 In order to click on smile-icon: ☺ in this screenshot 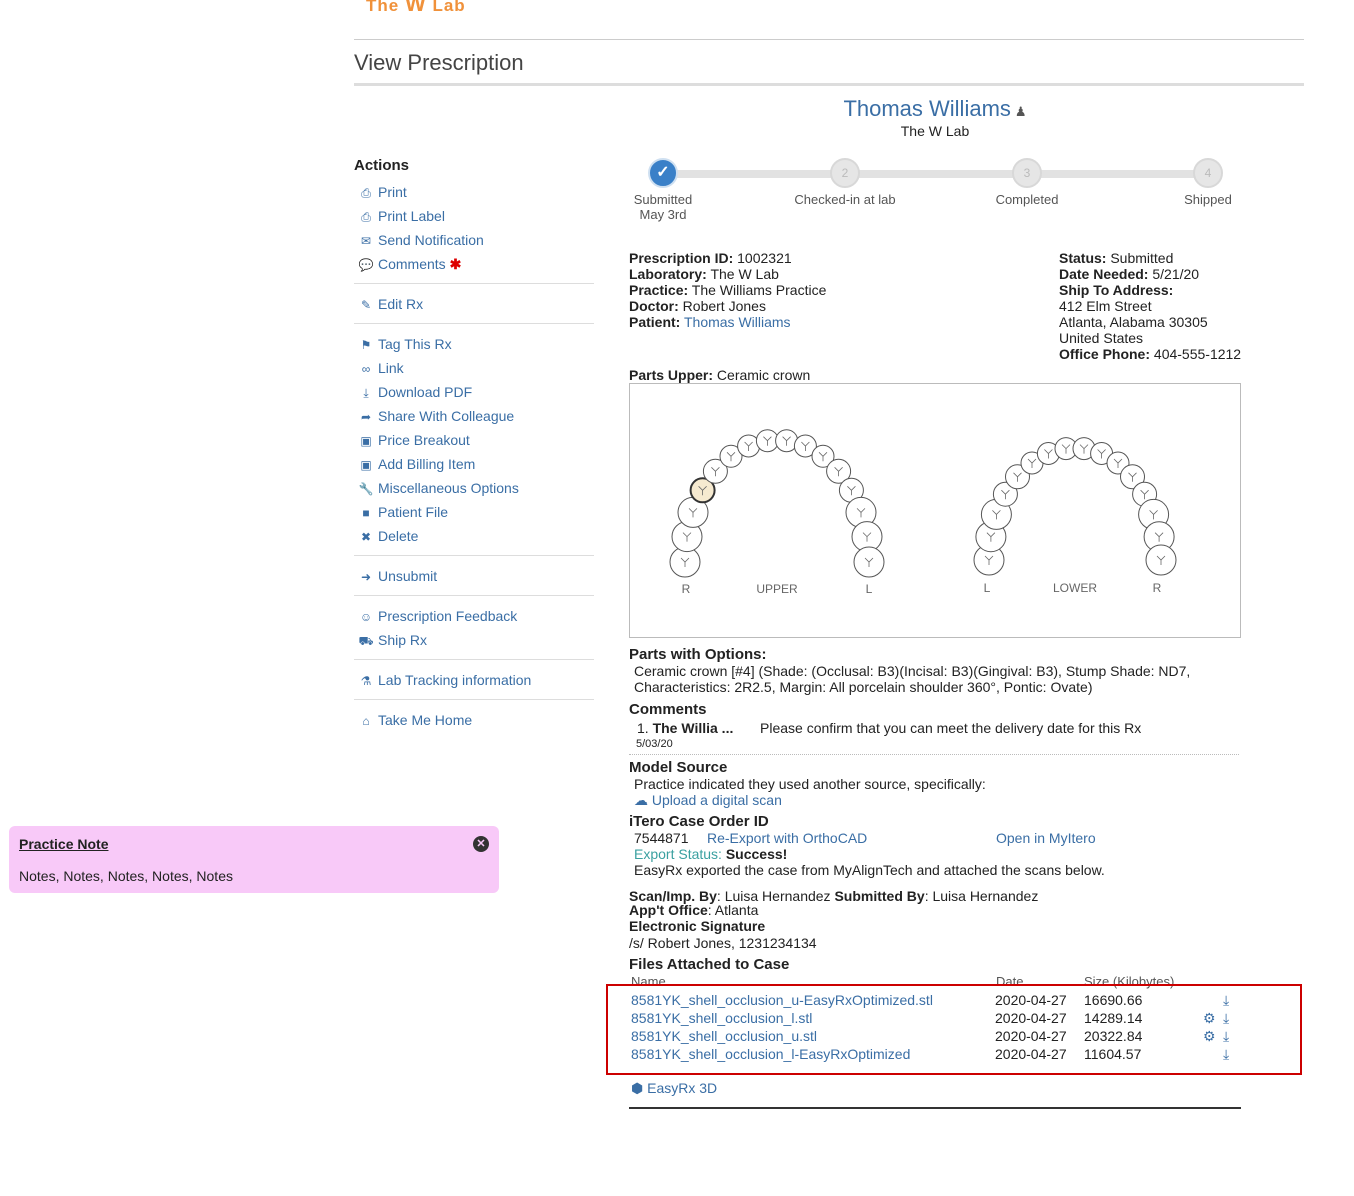, I will do `click(366, 617)`.